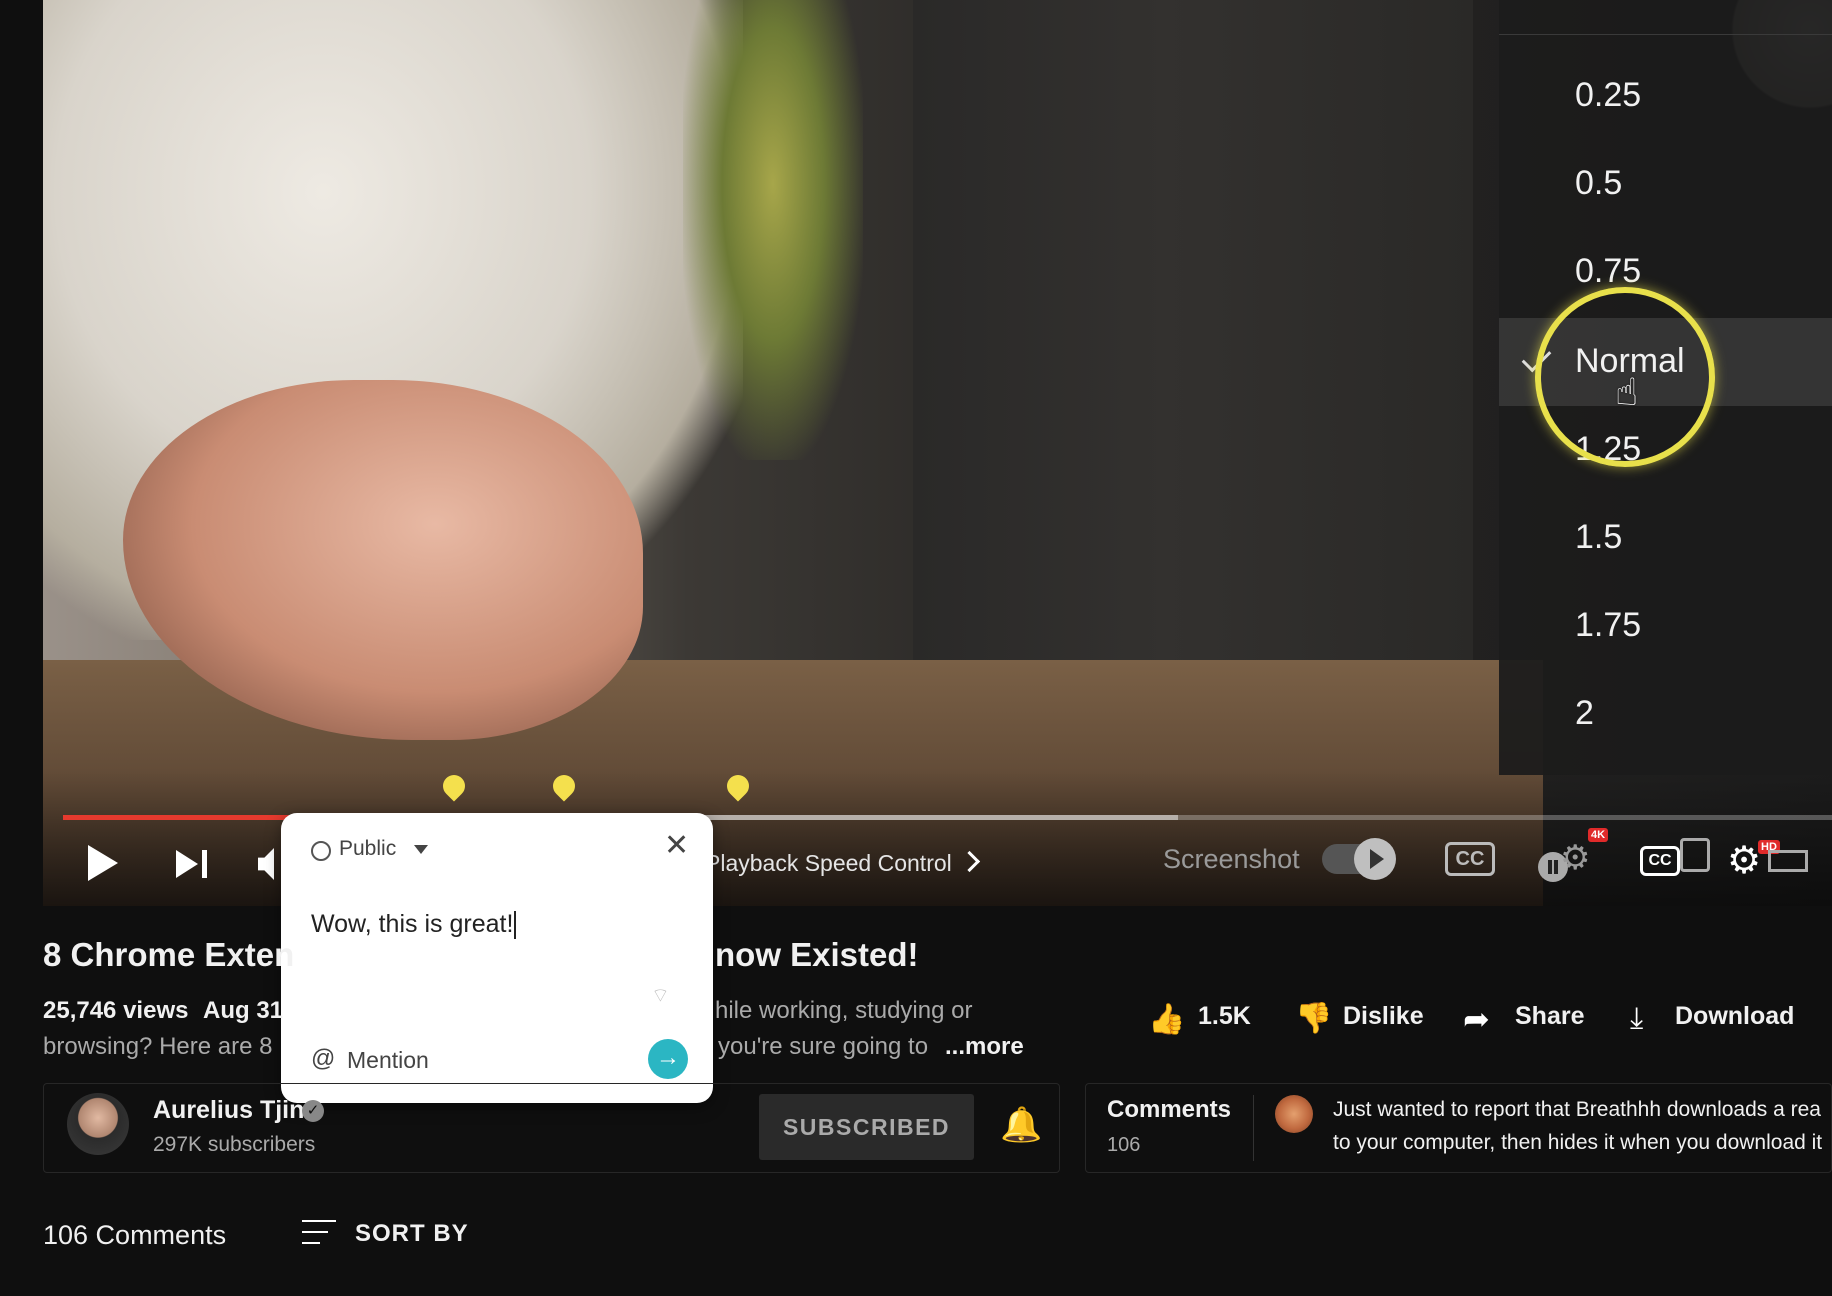 The width and height of the screenshot is (1832, 1296). I want to click on verified-icon: ✓, so click(313, 1111).